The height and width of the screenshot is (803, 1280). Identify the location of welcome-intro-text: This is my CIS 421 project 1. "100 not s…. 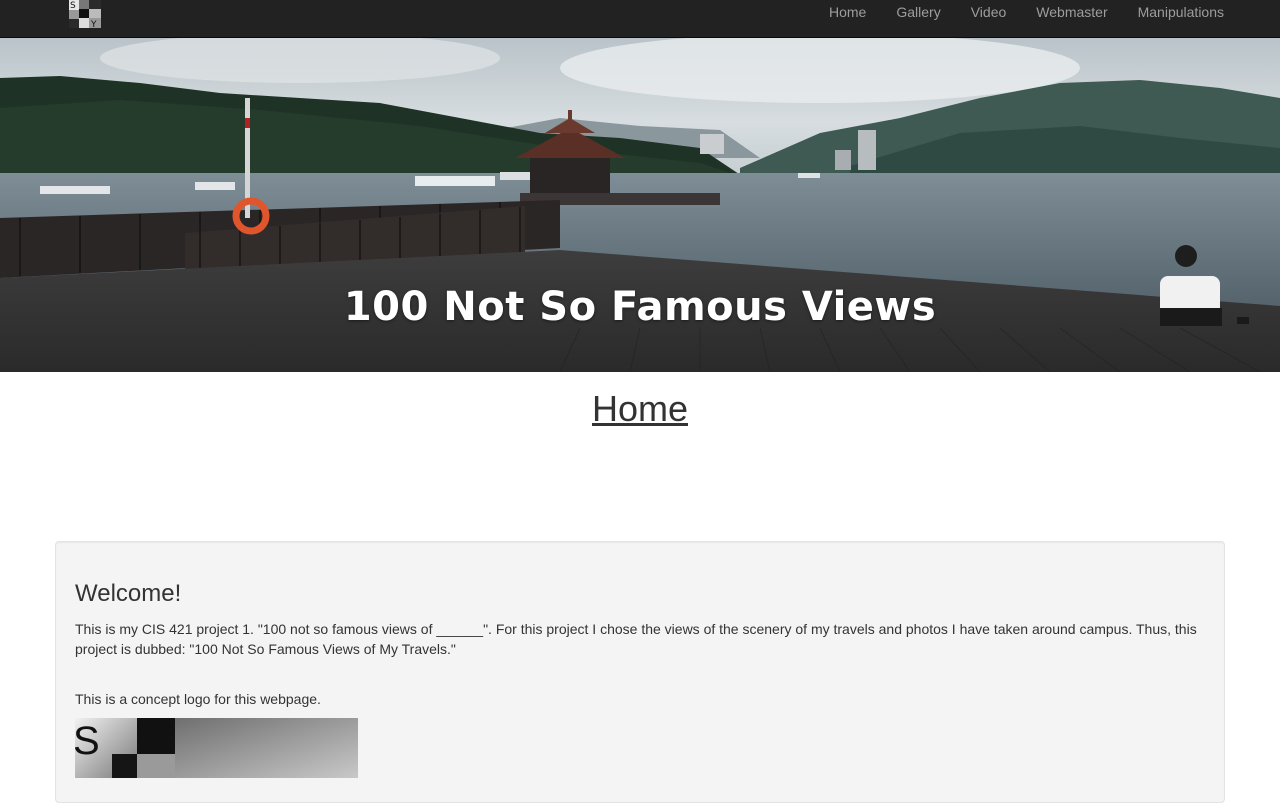
(636, 639).